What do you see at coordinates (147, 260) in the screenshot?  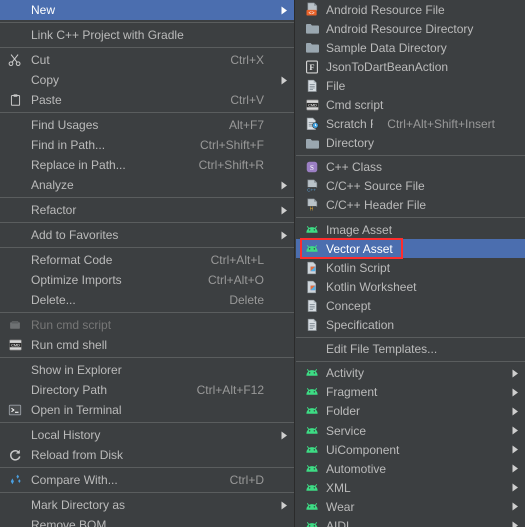 I see `menu-item-reformat-code: Reformat Code Ctrl+Alt+L` at bounding box center [147, 260].